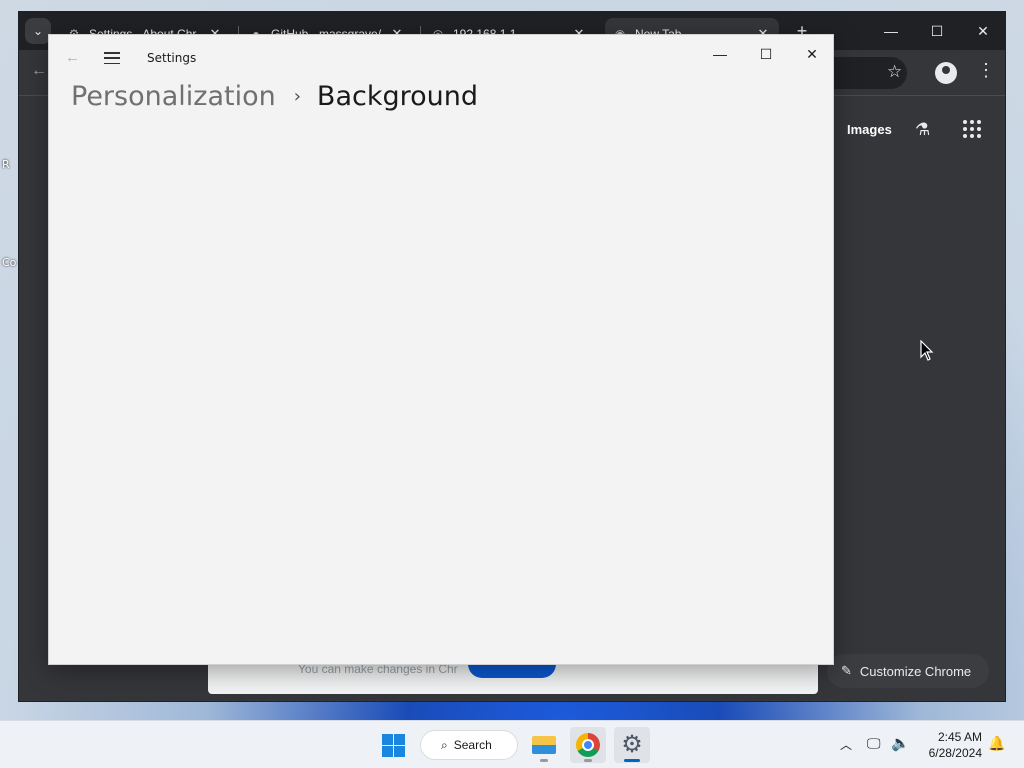  I want to click on search-icon: ⌕, so click(444, 744).